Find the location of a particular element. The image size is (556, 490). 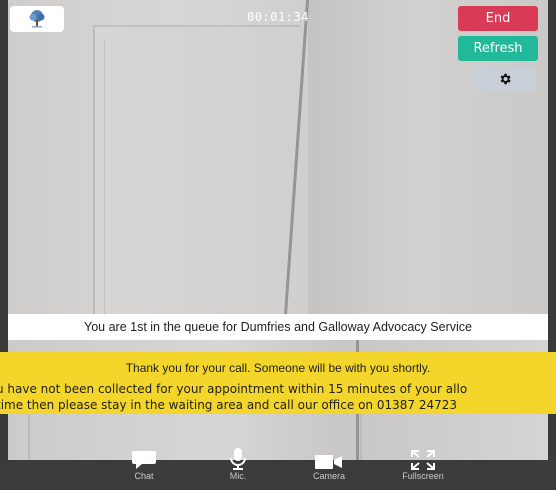

chat-label: Chat is located at coordinates (144, 476).